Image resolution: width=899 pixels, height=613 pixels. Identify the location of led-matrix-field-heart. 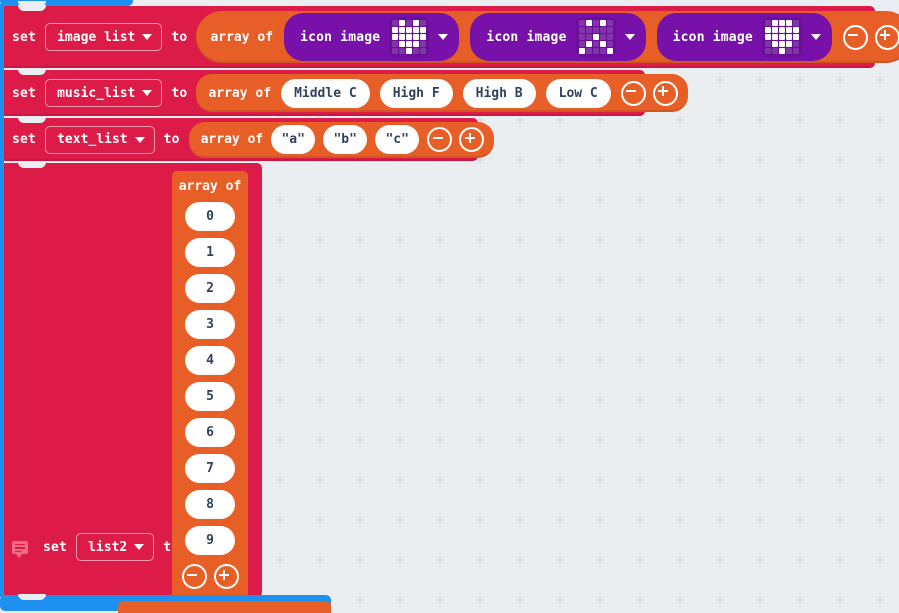
(409, 37).